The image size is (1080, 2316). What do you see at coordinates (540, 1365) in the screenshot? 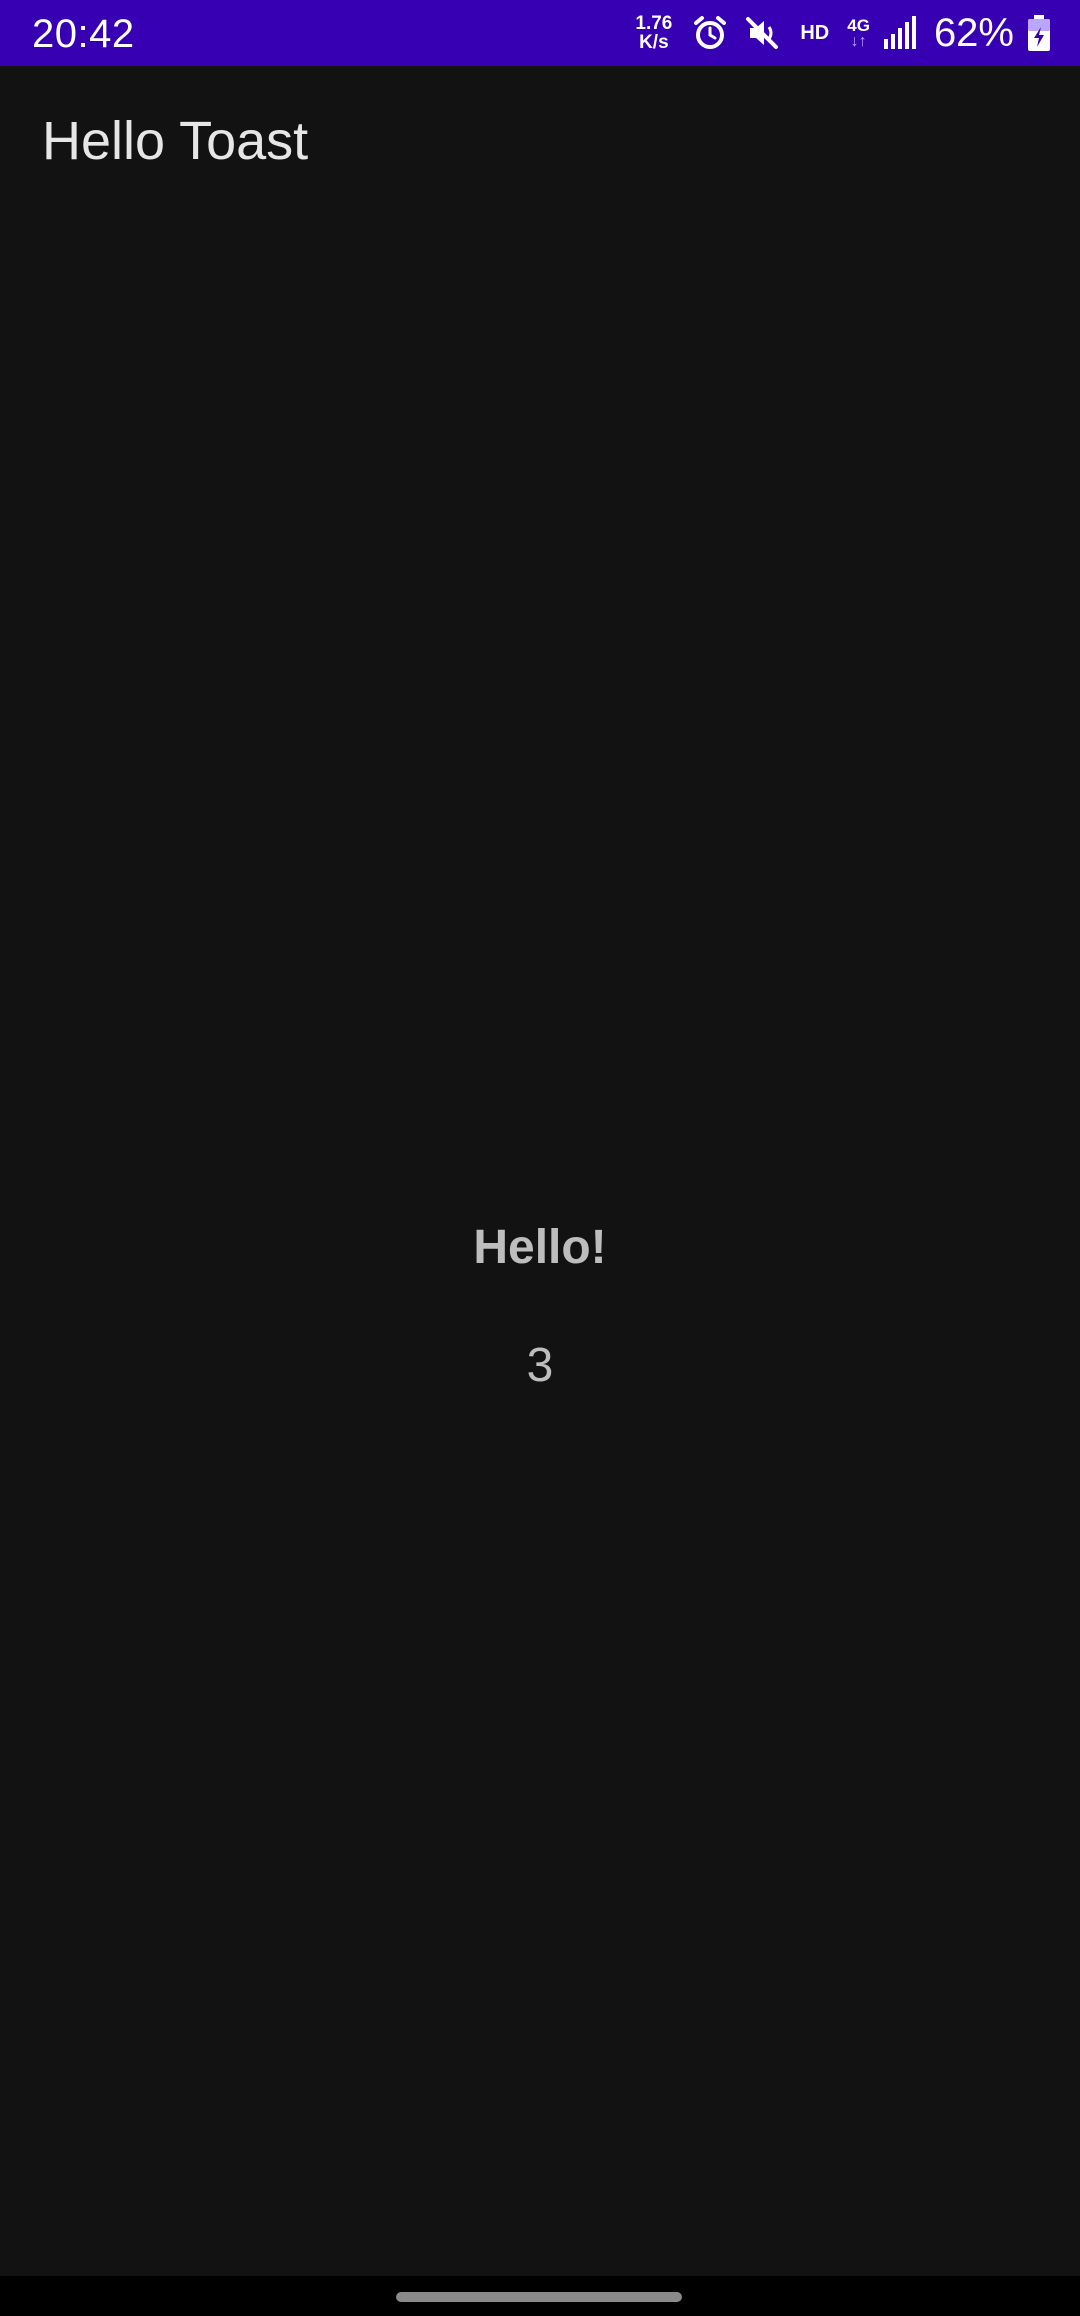
I see `count-display: 3` at bounding box center [540, 1365].